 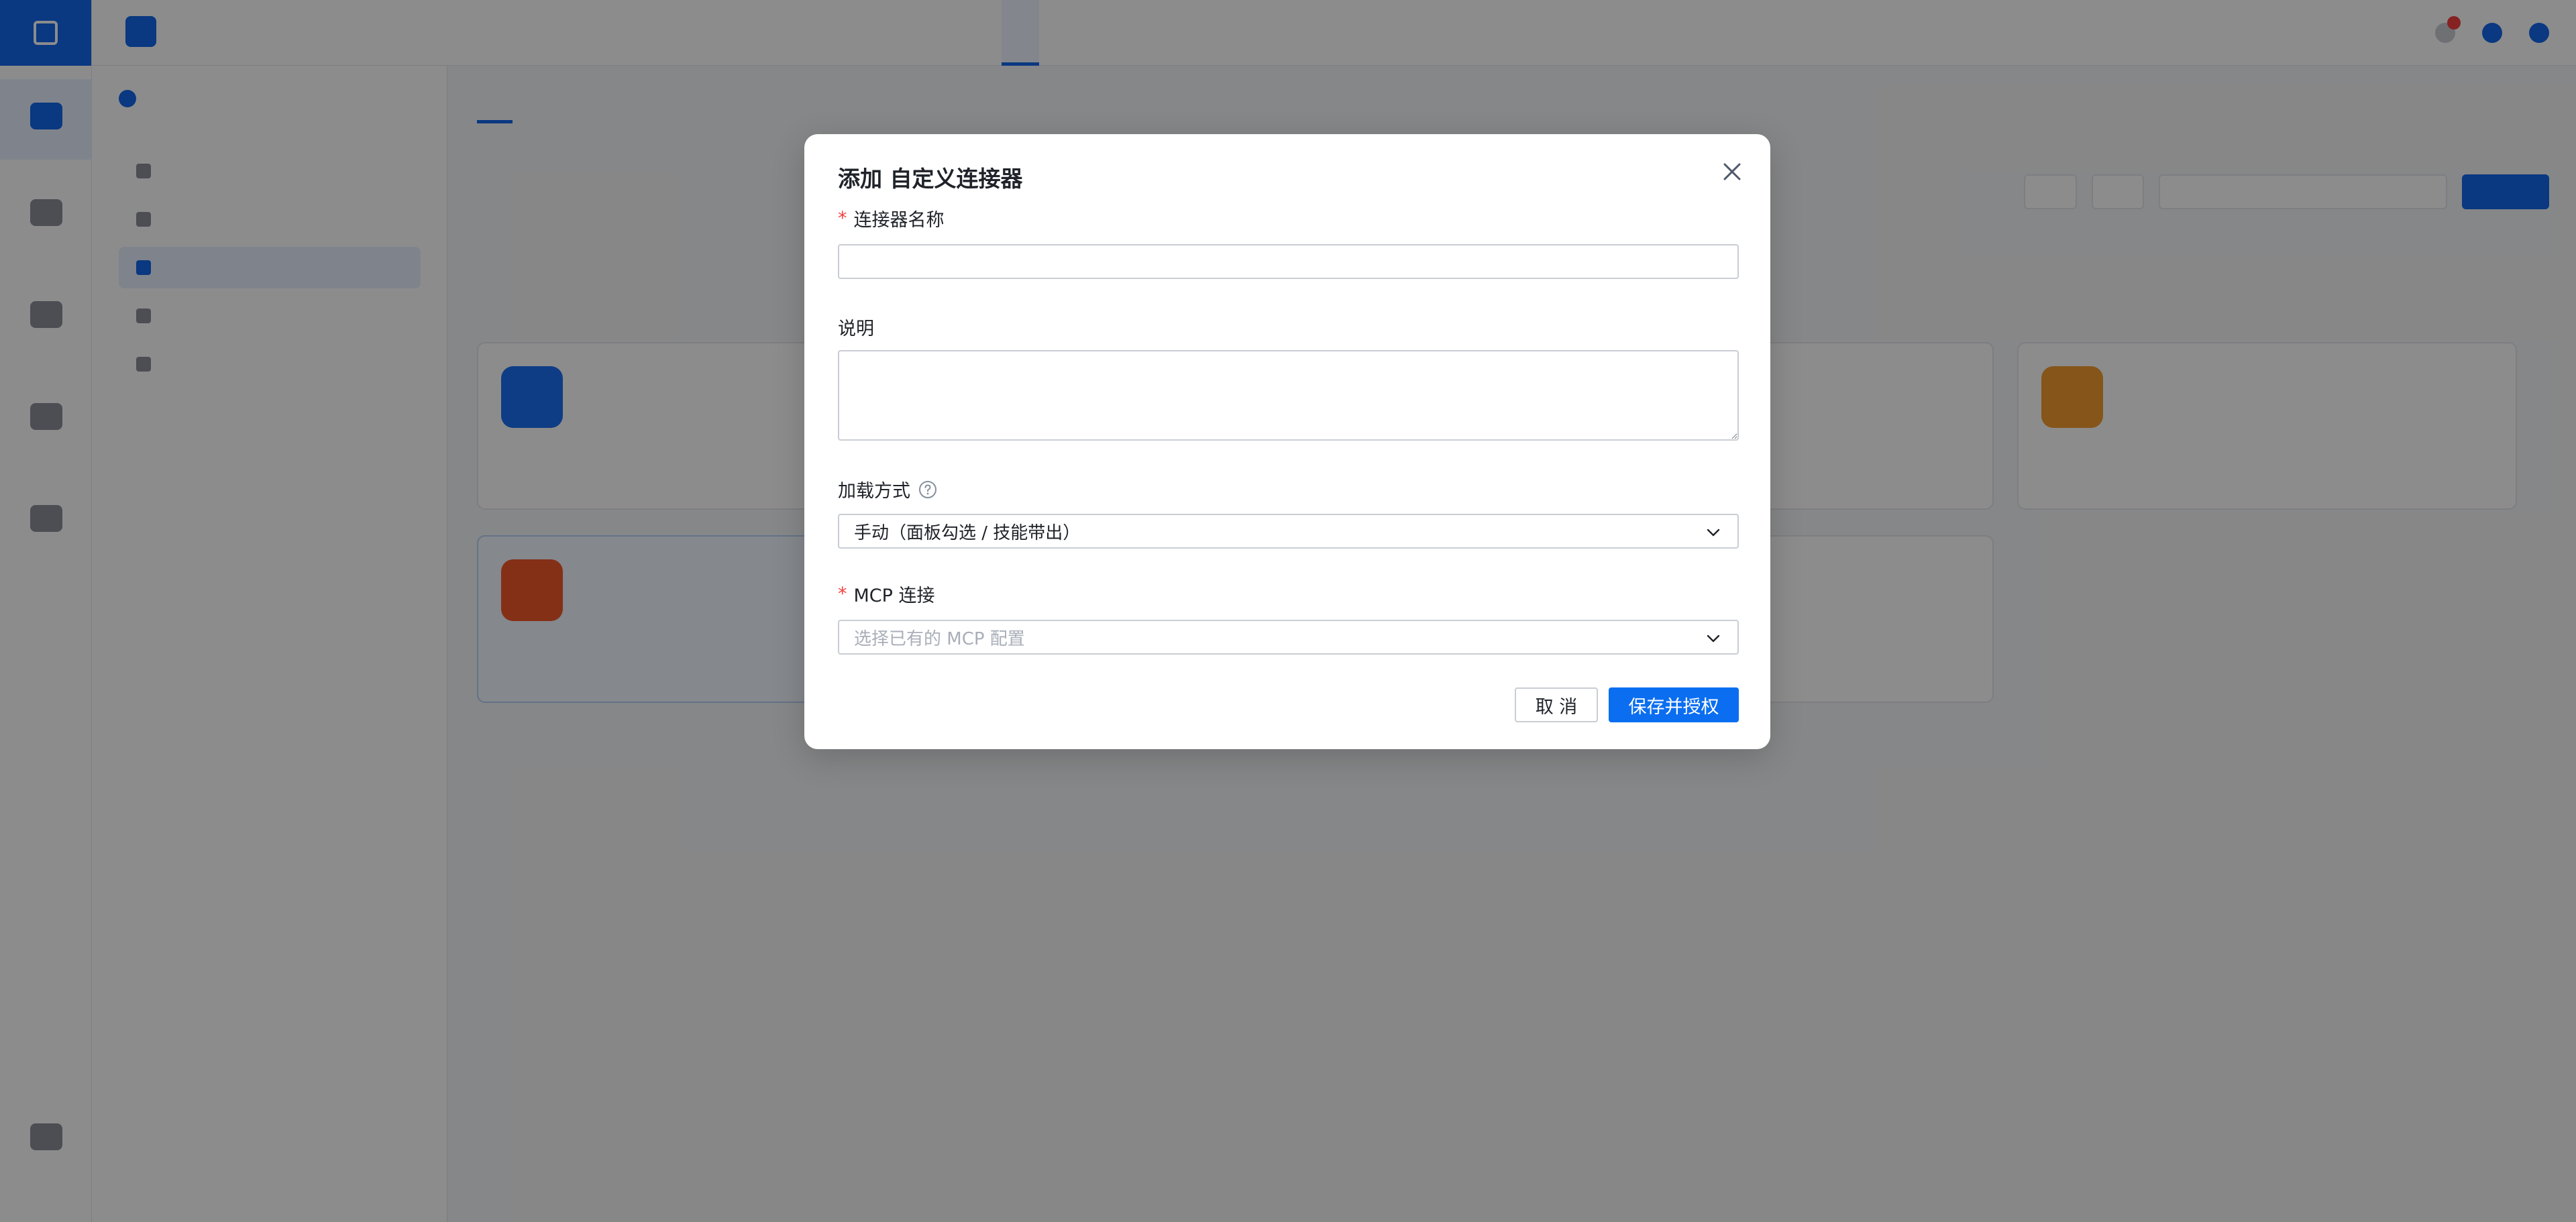 What do you see at coordinates (967, 532) in the screenshot?
I see `load-mode-value: 手动（面板勾选 / 技能带出）` at bounding box center [967, 532].